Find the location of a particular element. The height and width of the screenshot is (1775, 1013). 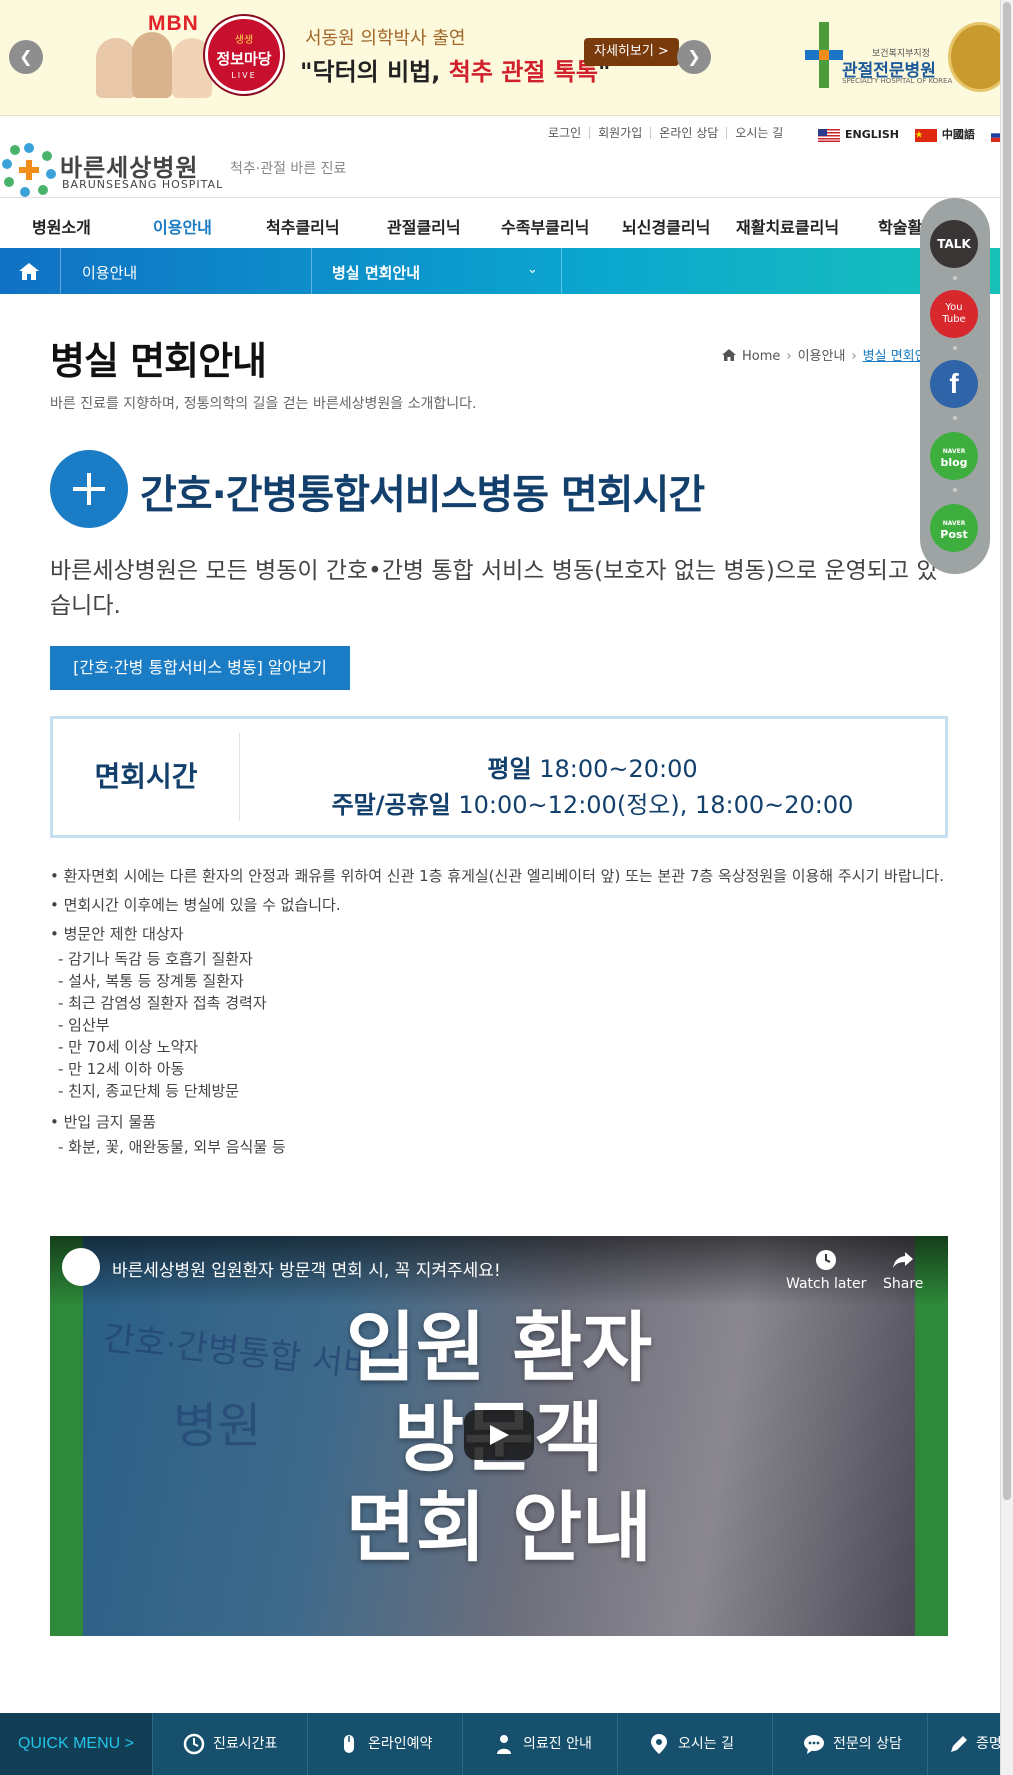

sub-navigation-bar: 이용안내 병실 면회안내 ⌄ is located at coordinates (500, 271).